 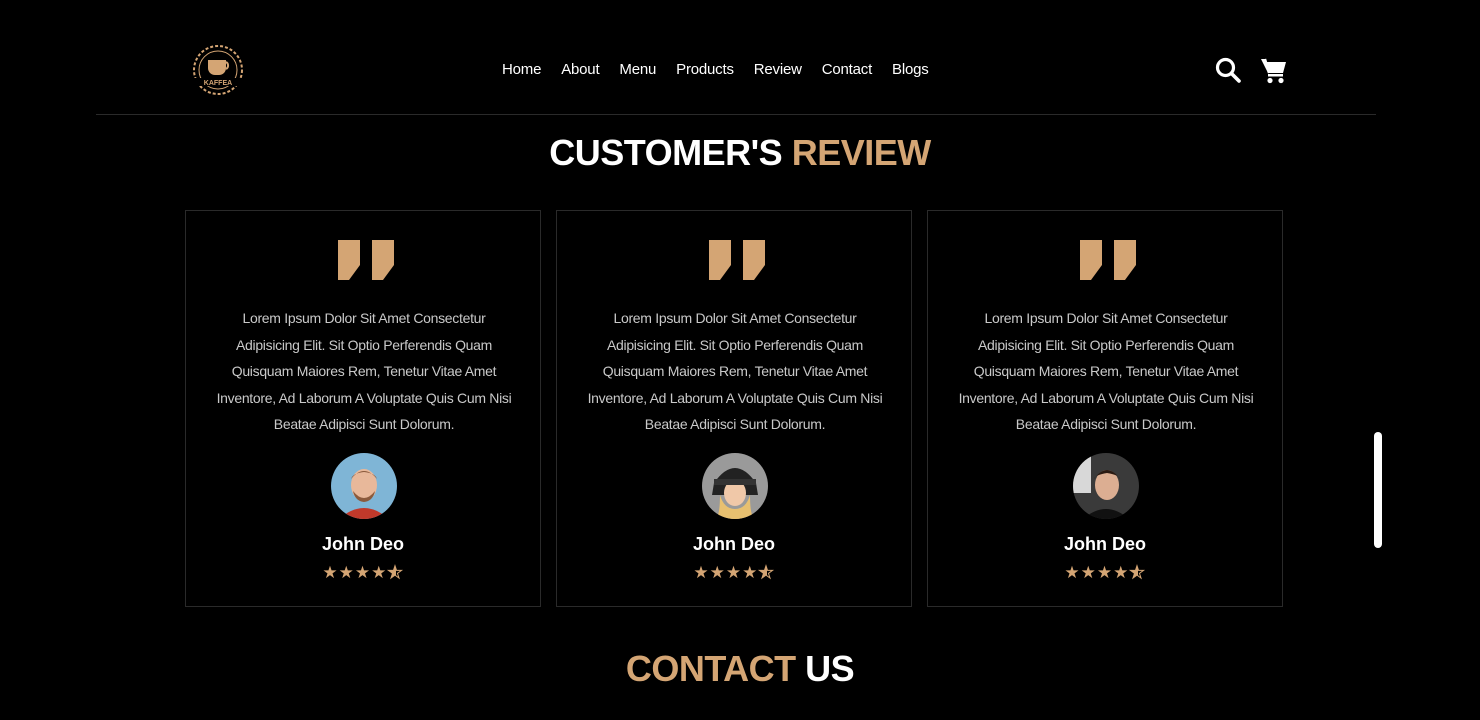 I want to click on header-icons, so click(x=1251, y=70).